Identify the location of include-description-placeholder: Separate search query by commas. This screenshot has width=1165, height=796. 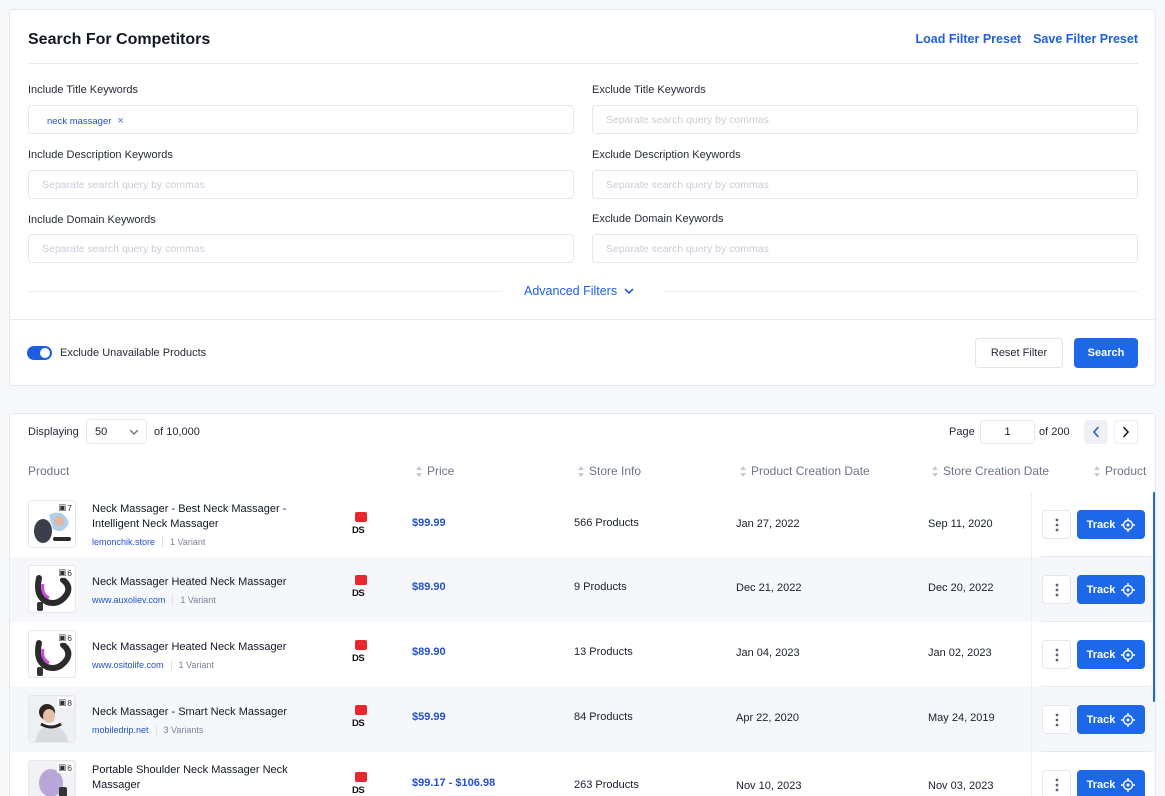
(123, 185).